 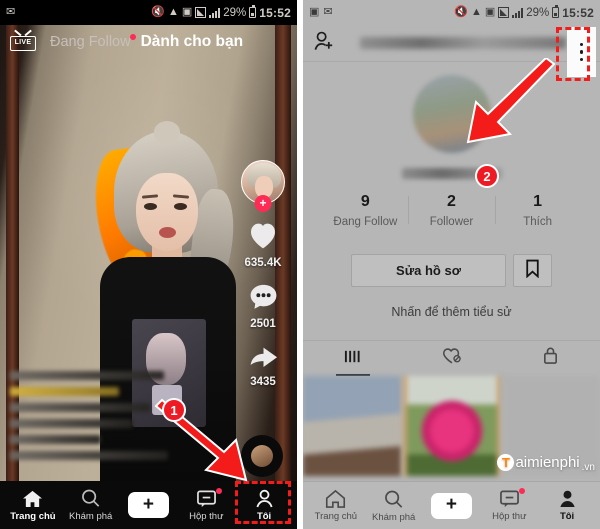 I want to click on stat-likes-label: Thích, so click(x=537, y=222).